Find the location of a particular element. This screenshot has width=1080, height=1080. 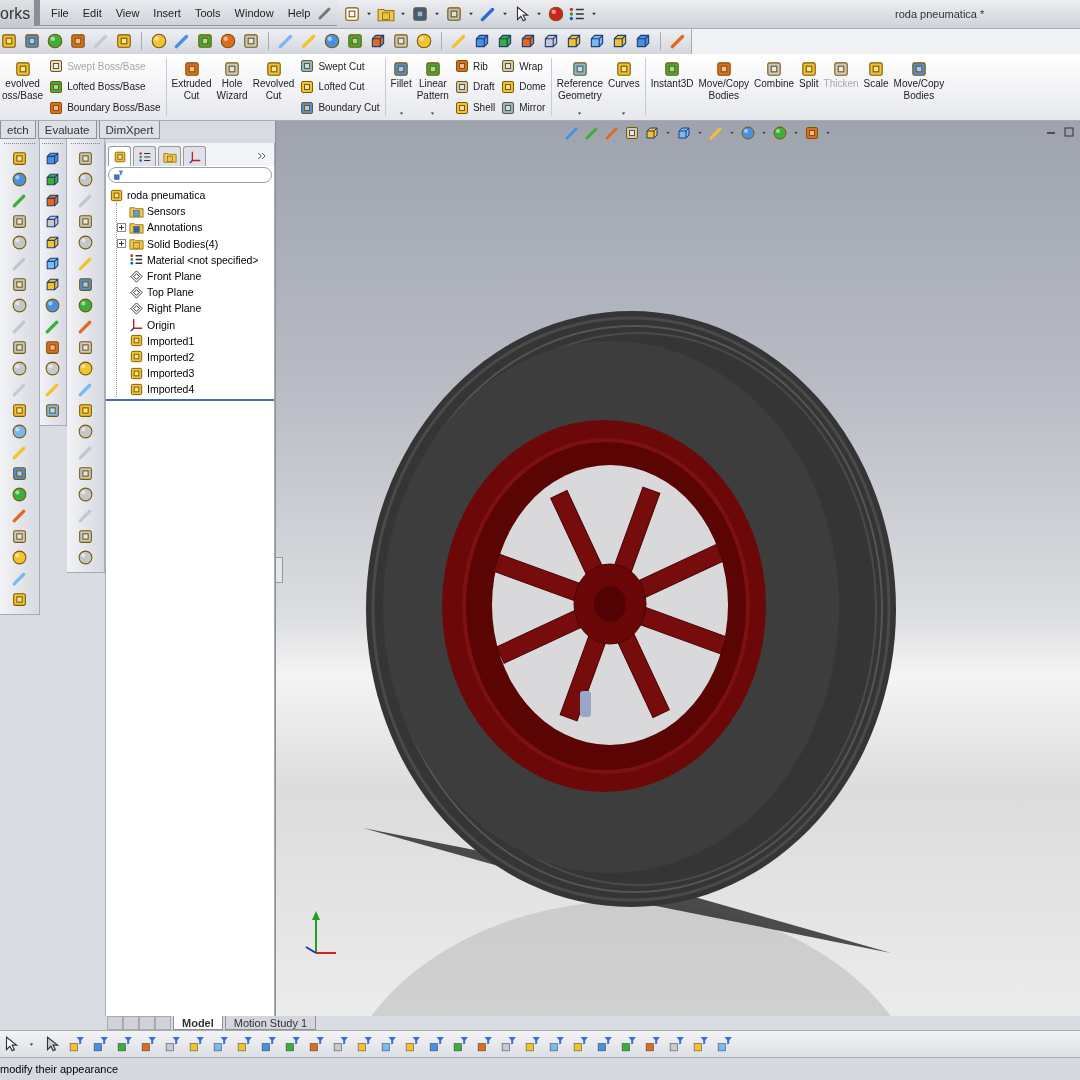

tree-item: Solid Bodies(4) is located at coordinates (183, 243).